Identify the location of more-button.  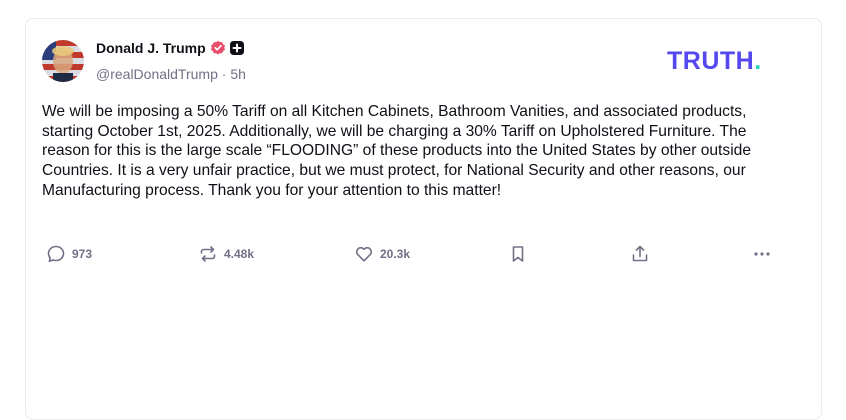
(762, 254).